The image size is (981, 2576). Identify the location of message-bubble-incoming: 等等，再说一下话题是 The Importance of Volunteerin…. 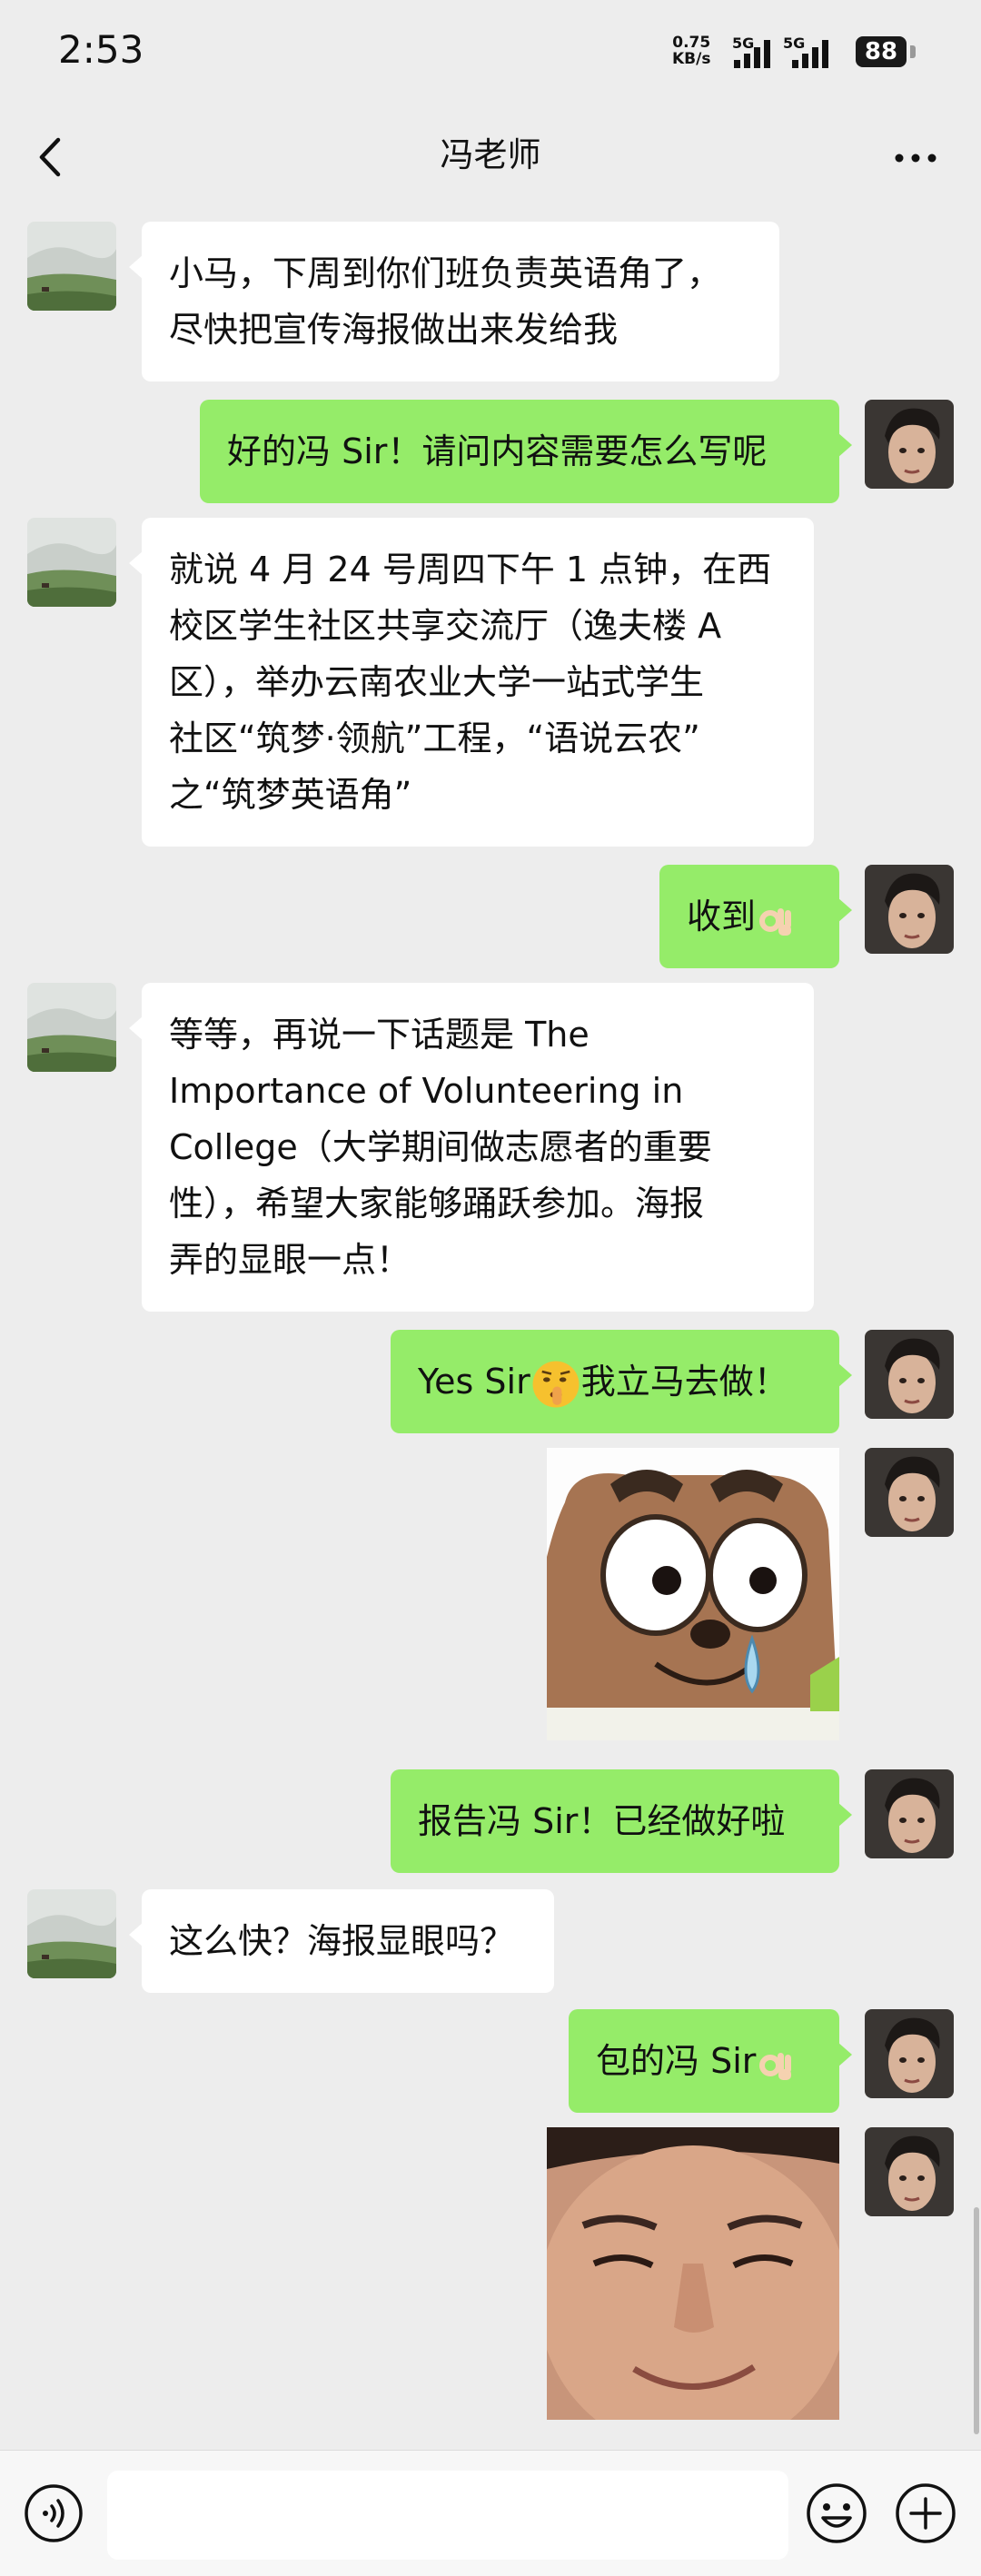
(472, 1147).